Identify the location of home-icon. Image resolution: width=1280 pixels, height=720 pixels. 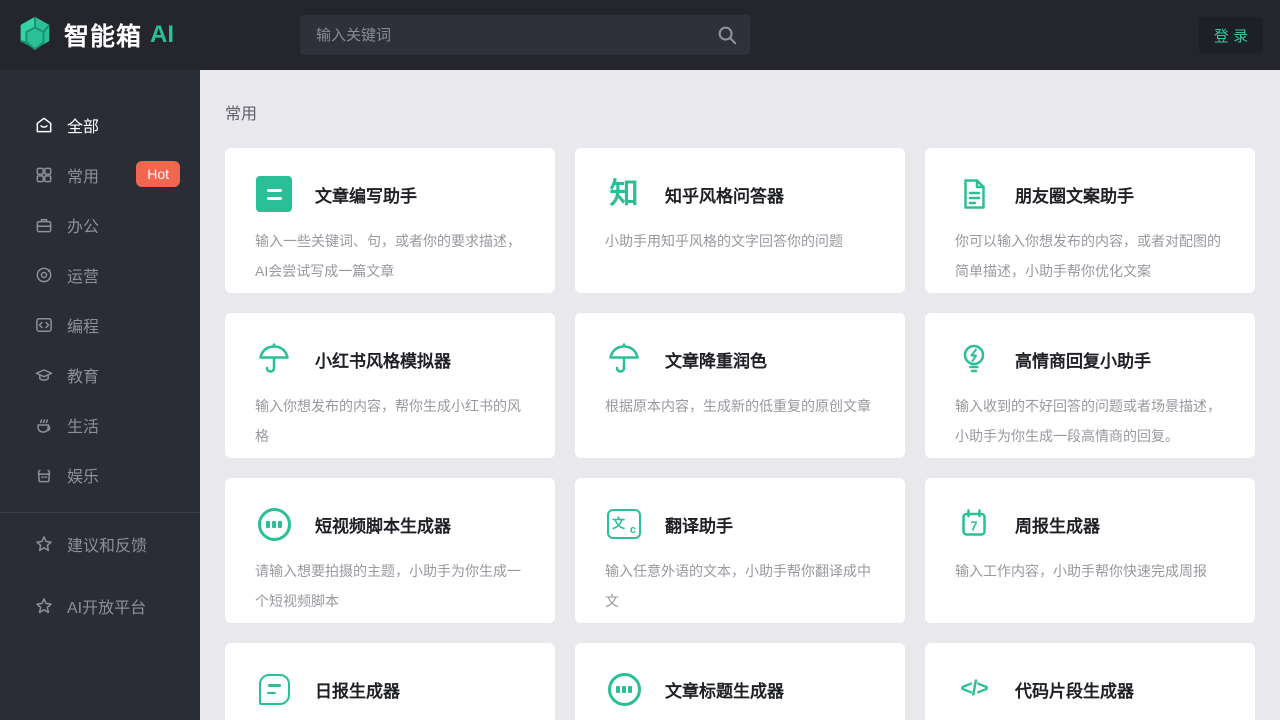
(44, 125).